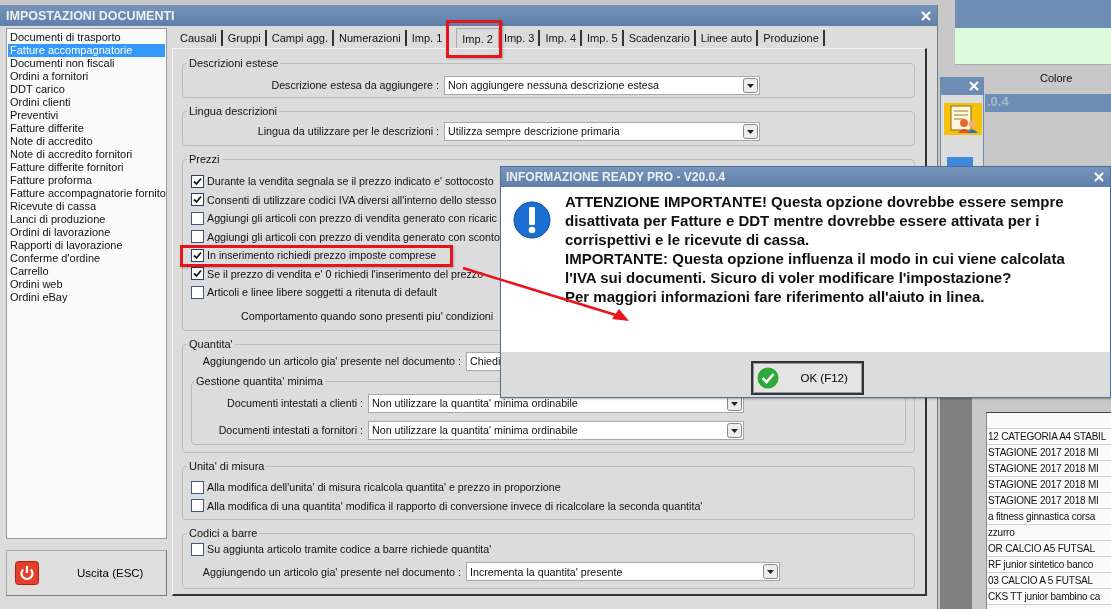  I want to click on power-icon, so click(27, 573).